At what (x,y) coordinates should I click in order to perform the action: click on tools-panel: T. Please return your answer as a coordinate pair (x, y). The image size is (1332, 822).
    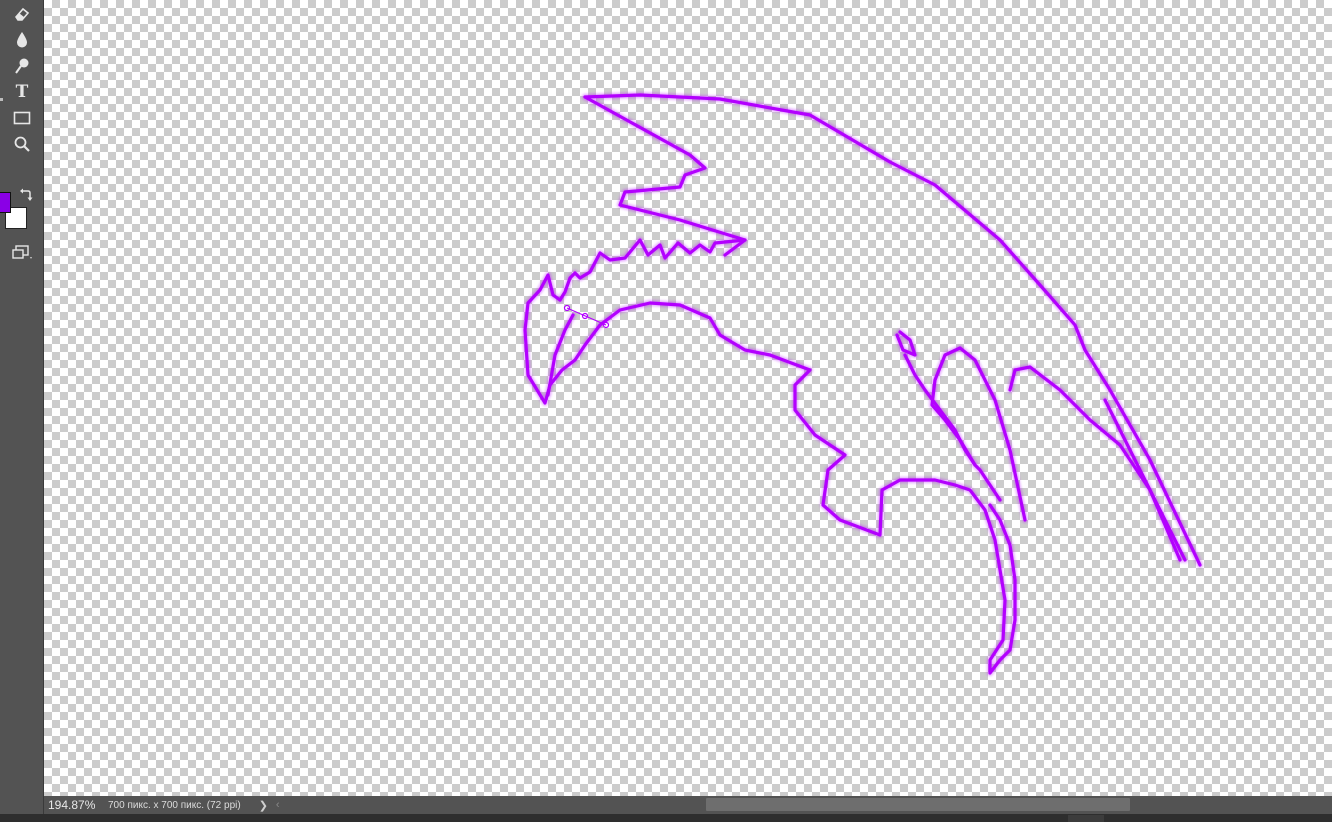
    Looking at the image, I should click on (22, 411).